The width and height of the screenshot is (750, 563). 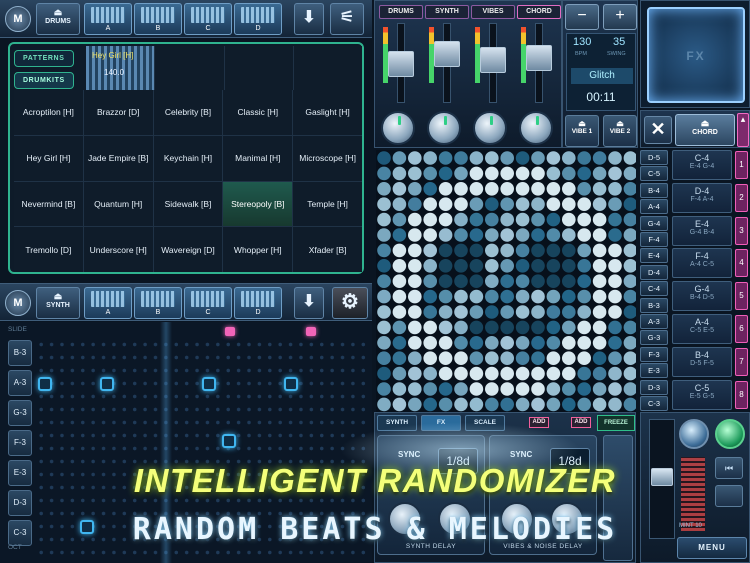 What do you see at coordinates (654, 190) in the screenshot?
I see `note-key-button: B-4` at bounding box center [654, 190].